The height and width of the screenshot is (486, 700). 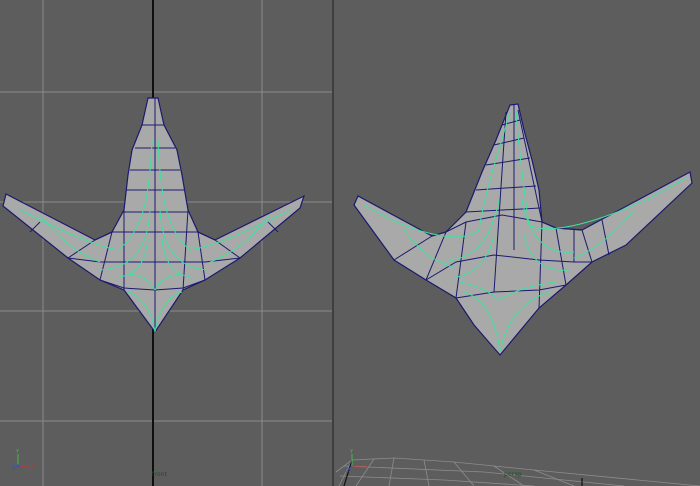 What do you see at coordinates (23, 460) in the screenshot?
I see `front-axis-indicator-icon: Y X Z` at bounding box center [23, 460].